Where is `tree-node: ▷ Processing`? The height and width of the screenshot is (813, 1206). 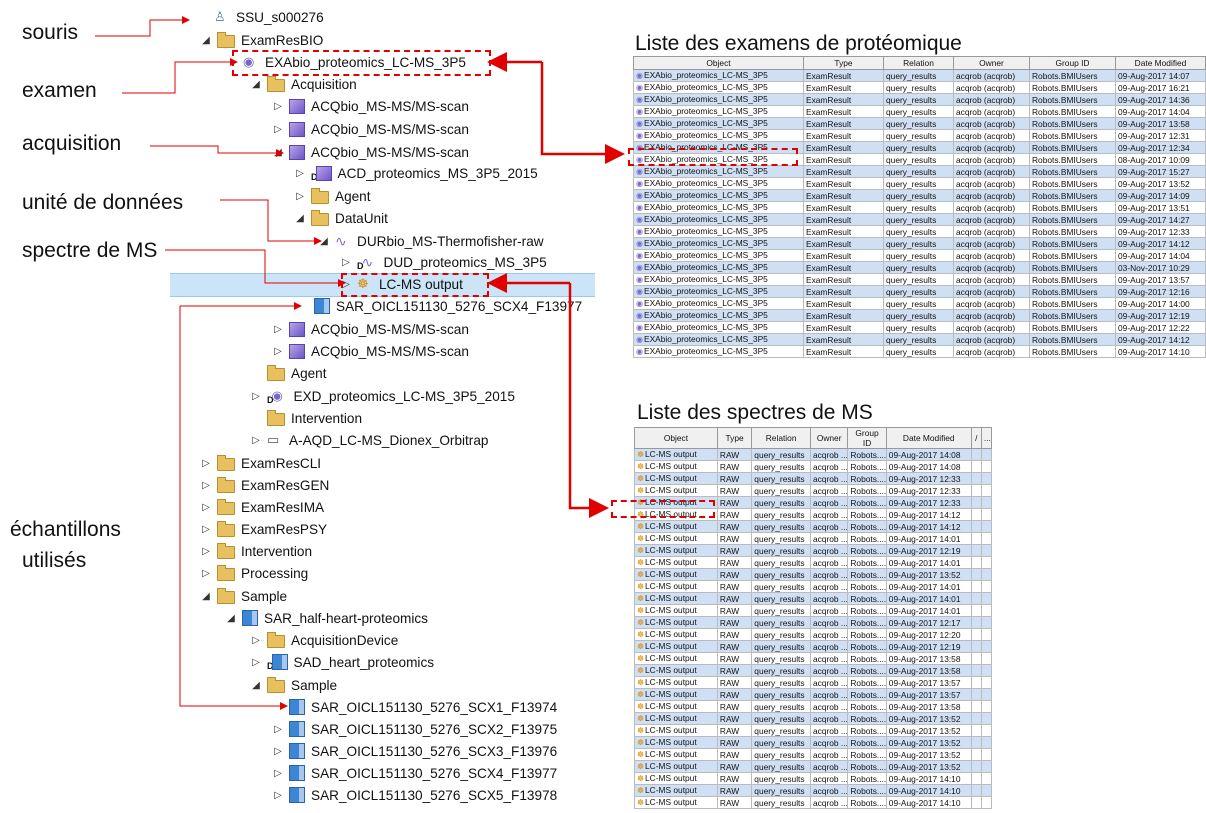
tree-node: ▷ Processing is located at coordinates (254, 573).